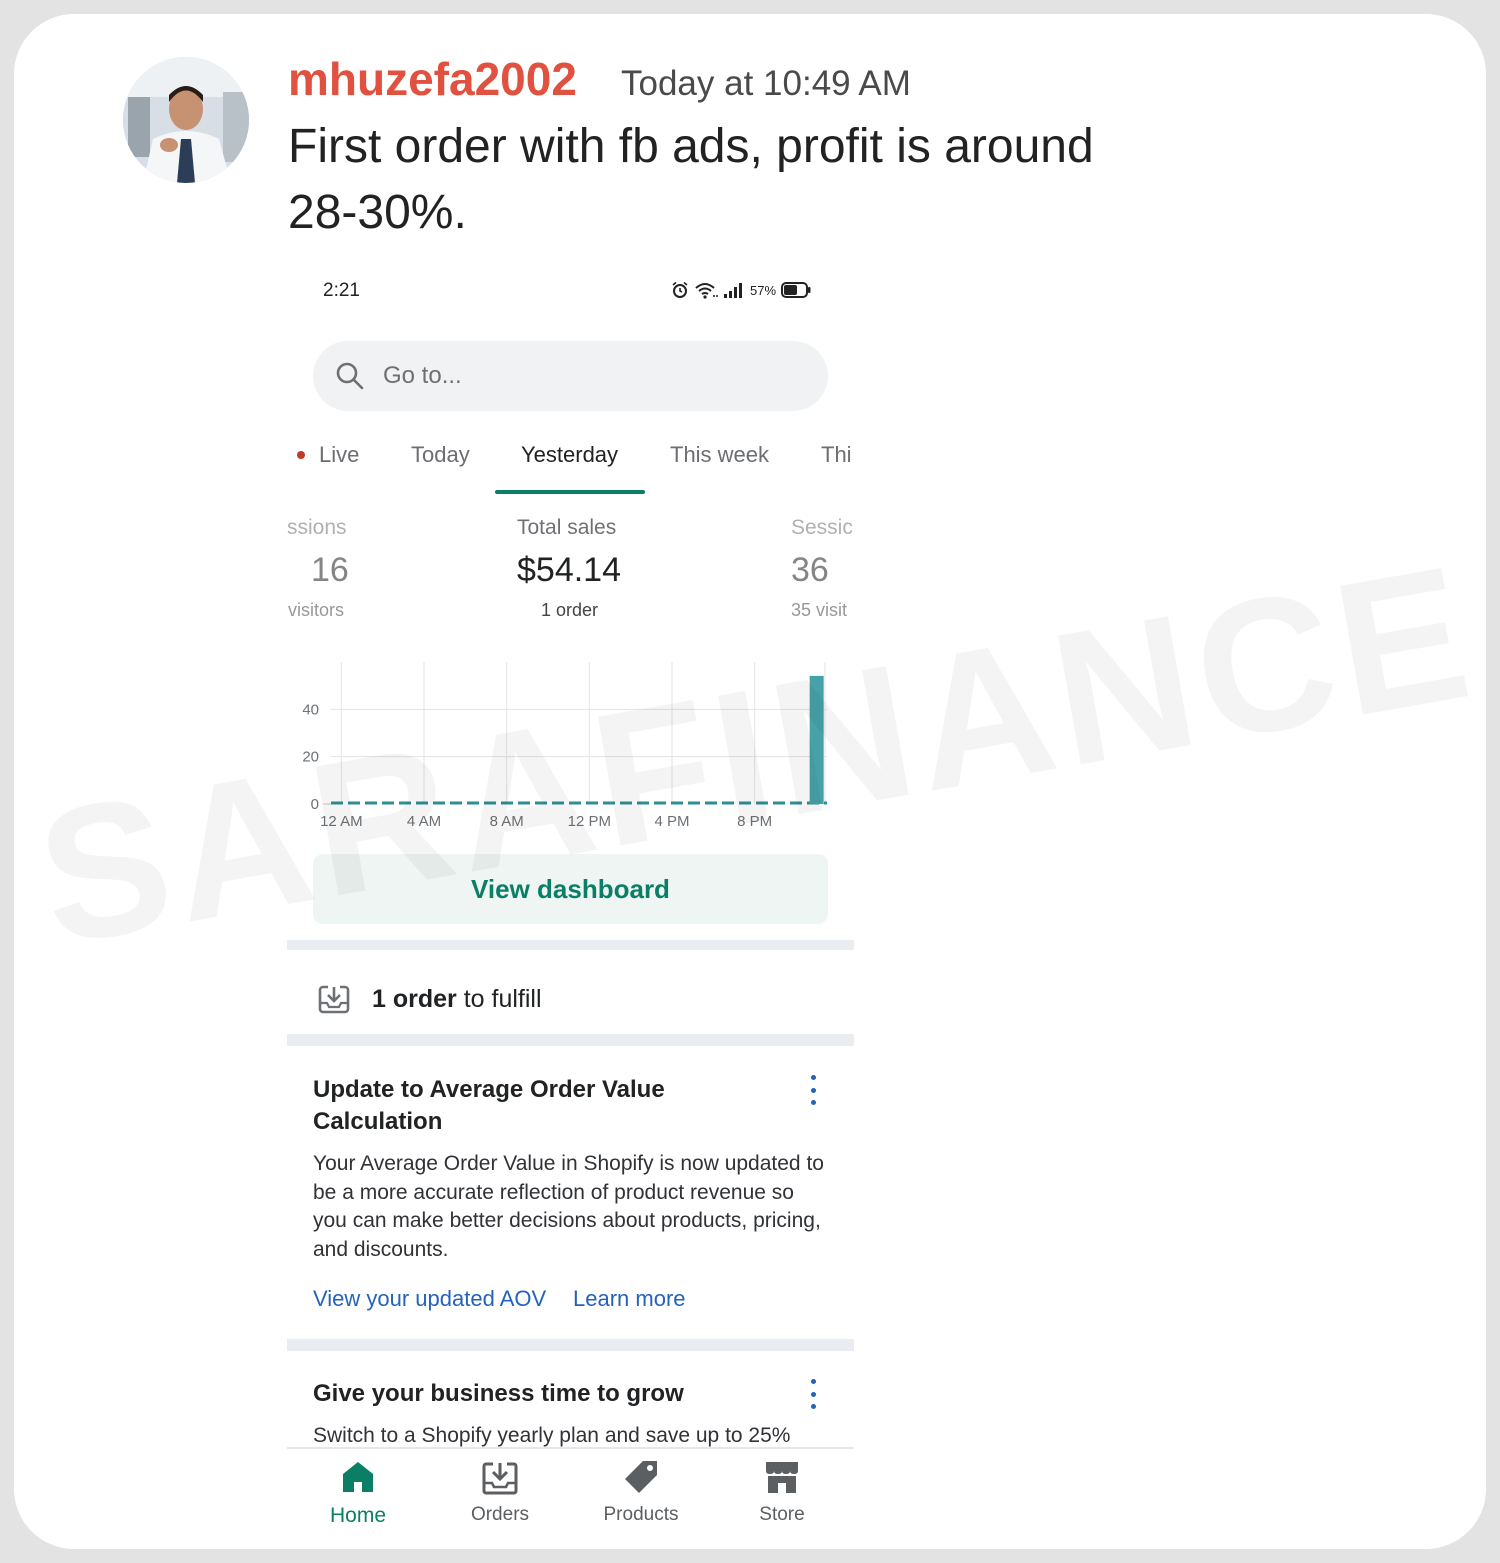  I want to click on total-sales-value: $54.14, so click(569, 570).